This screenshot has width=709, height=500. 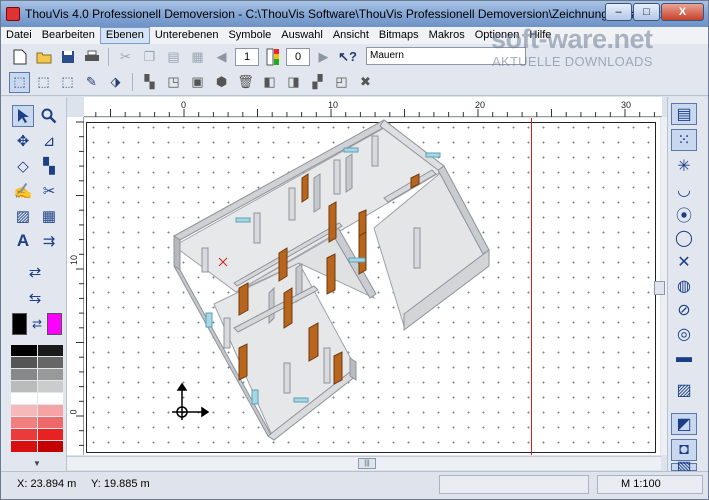 What do you see at coordinates (221, 56) in the screenshot?
I see `previous-layer-icon: ◀` at bounding box center [221, 56].